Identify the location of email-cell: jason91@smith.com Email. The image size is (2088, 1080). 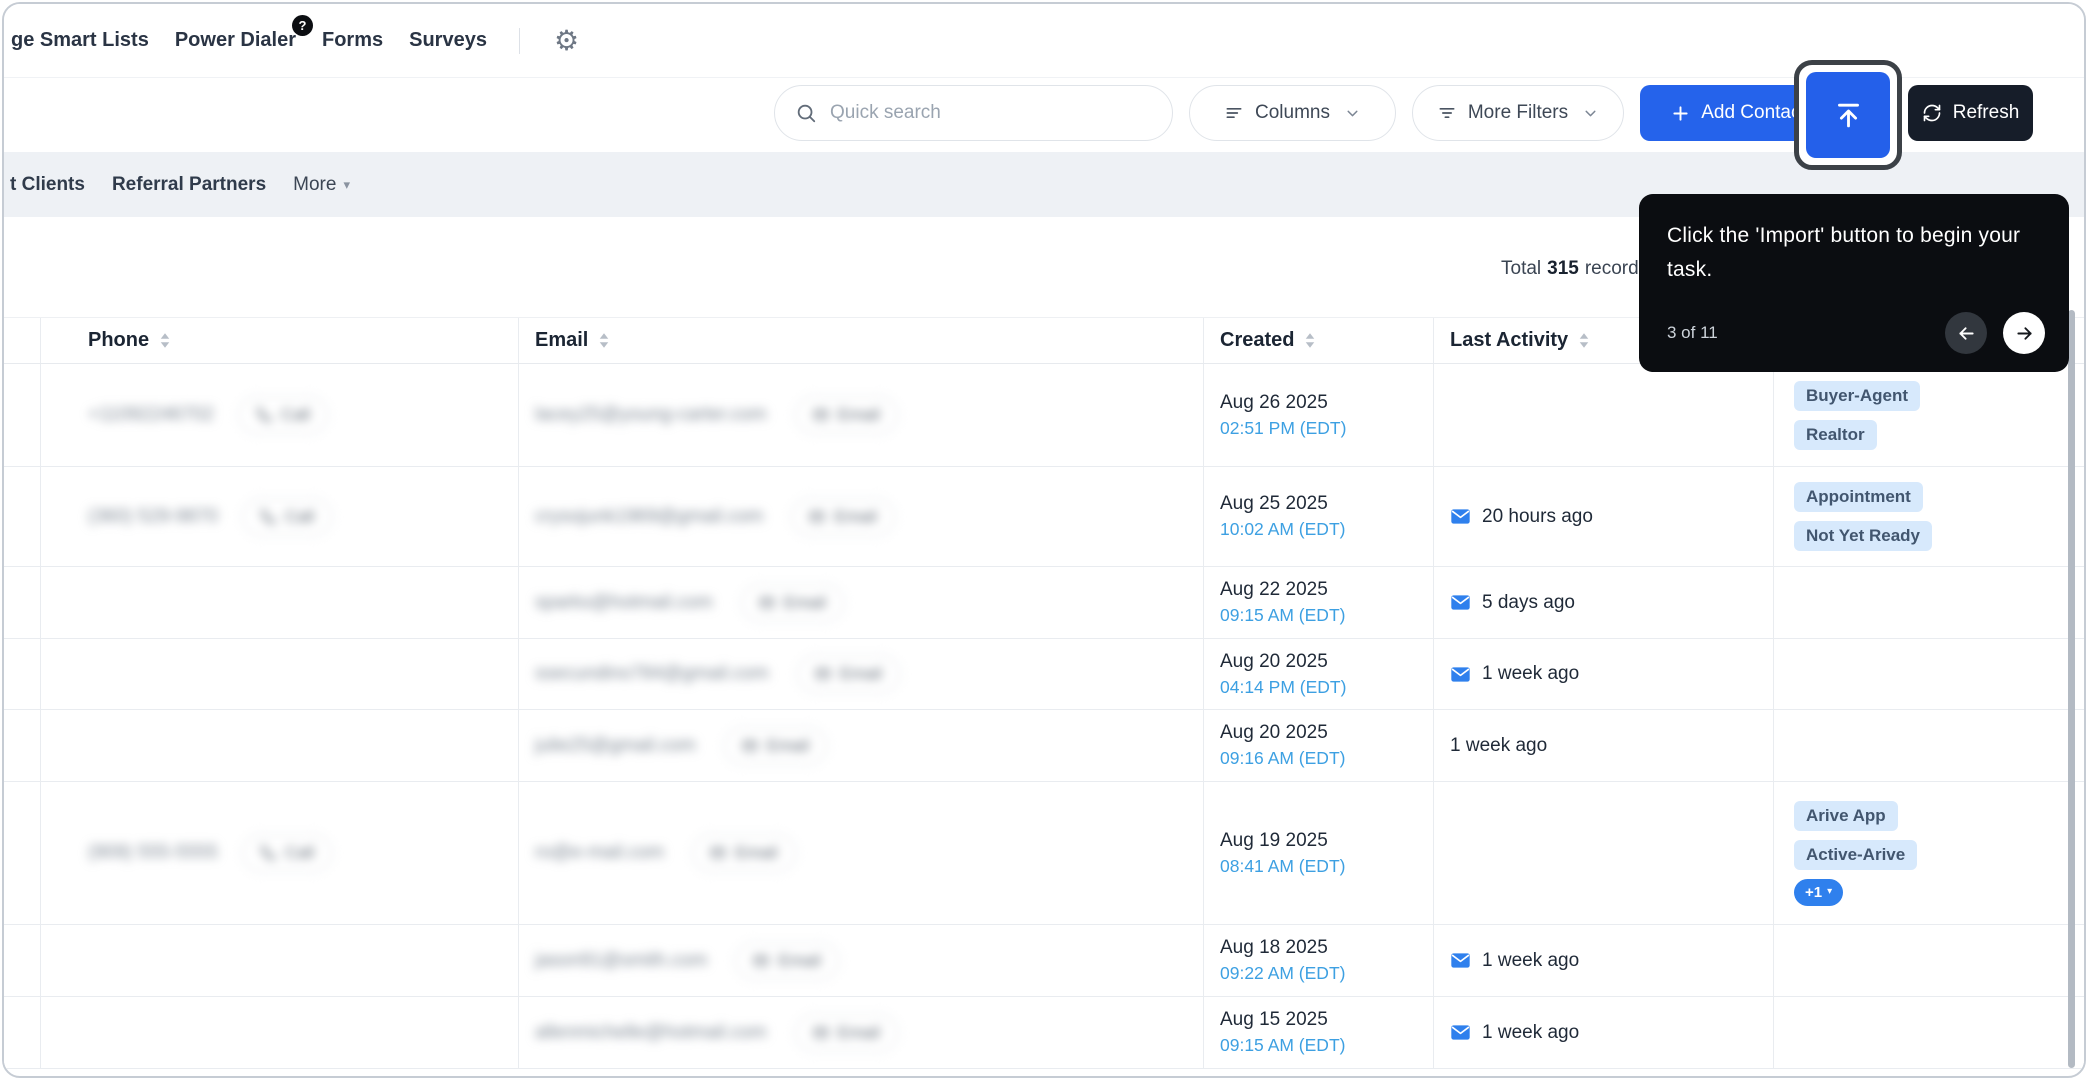
(861, 960).